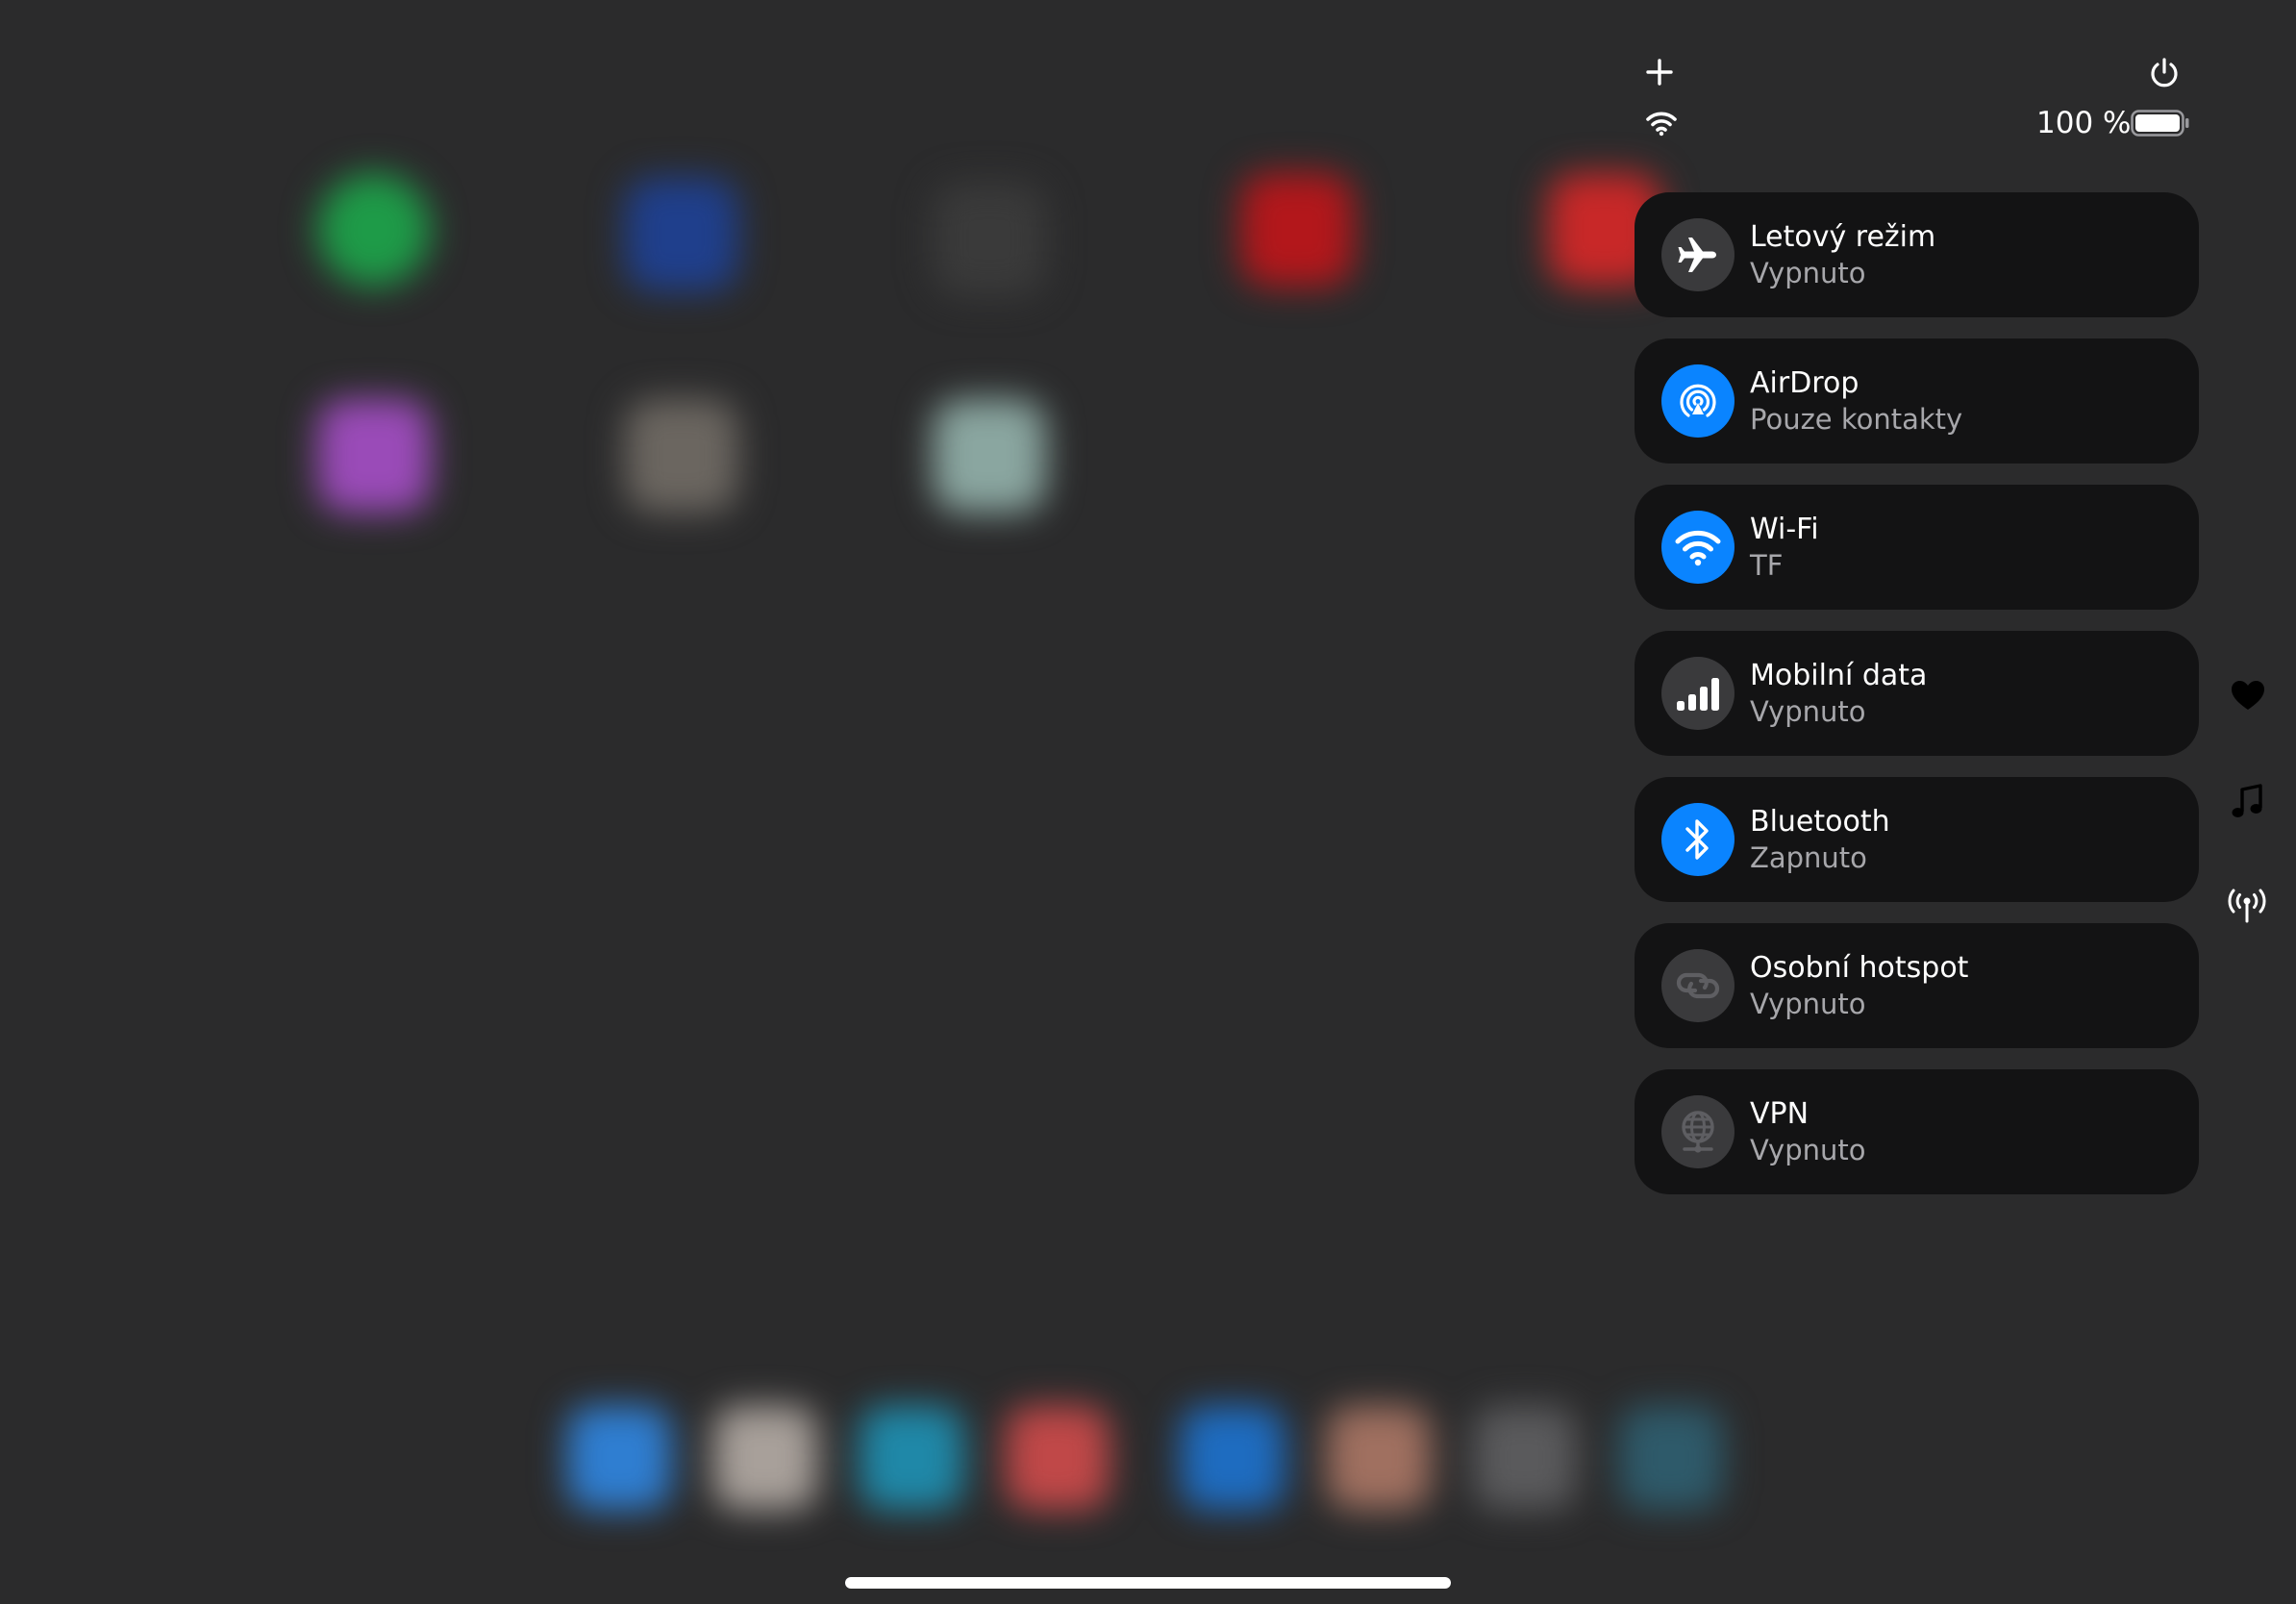 This screenshot has width=2296, height=1604. Describe the element at coordinates (1697, 693) in the screenshot. I see `cellular-icon` at that location.